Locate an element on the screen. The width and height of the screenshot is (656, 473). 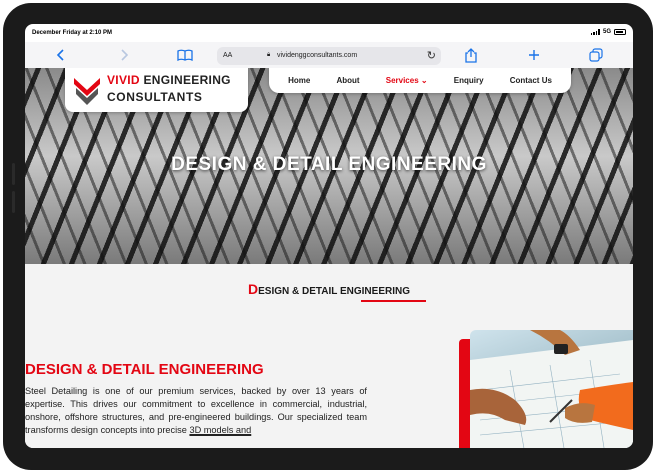
browser-toolbar: AA 🔒︎ vividenggconsultants.com ↻ is located at coordinates (329, 55).